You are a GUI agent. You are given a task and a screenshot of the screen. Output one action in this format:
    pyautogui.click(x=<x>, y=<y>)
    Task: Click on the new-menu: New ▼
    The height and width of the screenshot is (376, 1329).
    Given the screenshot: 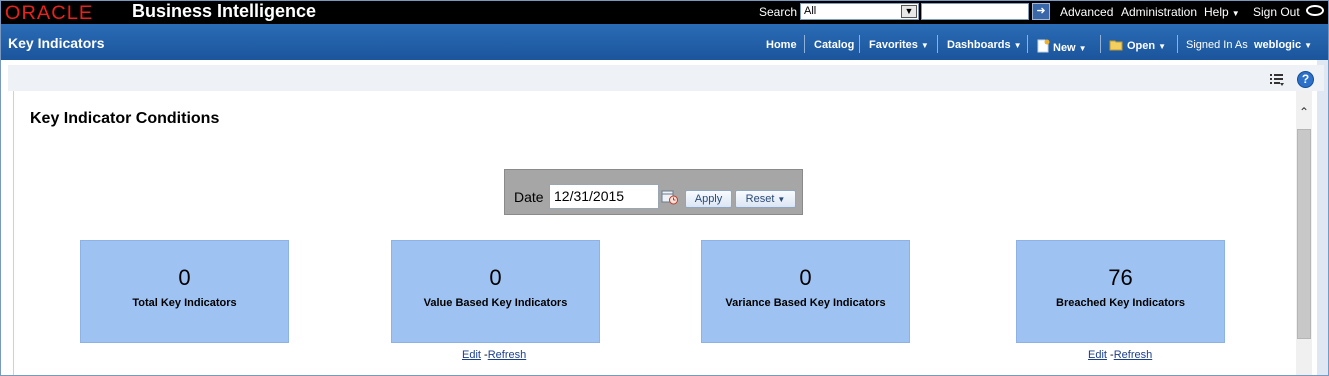 What is the action you would take?
    pyautogui.click(x=1062, y=46)
    